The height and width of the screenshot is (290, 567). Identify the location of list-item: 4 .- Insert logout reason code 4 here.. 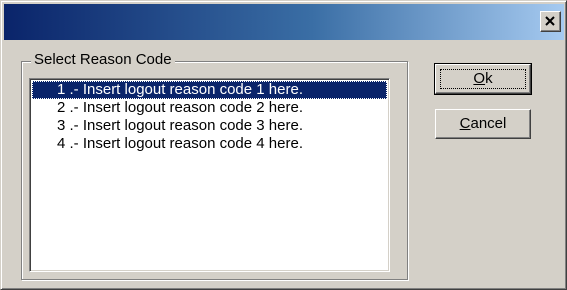
(209, 144).